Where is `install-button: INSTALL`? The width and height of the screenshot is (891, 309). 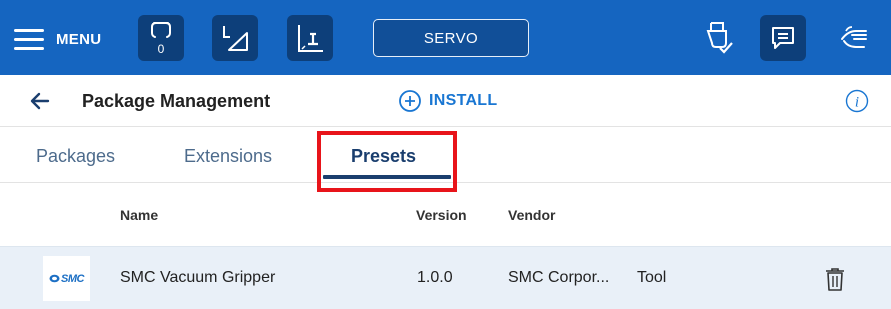 install-button: INSTALL is located at coordinates (447, 101).